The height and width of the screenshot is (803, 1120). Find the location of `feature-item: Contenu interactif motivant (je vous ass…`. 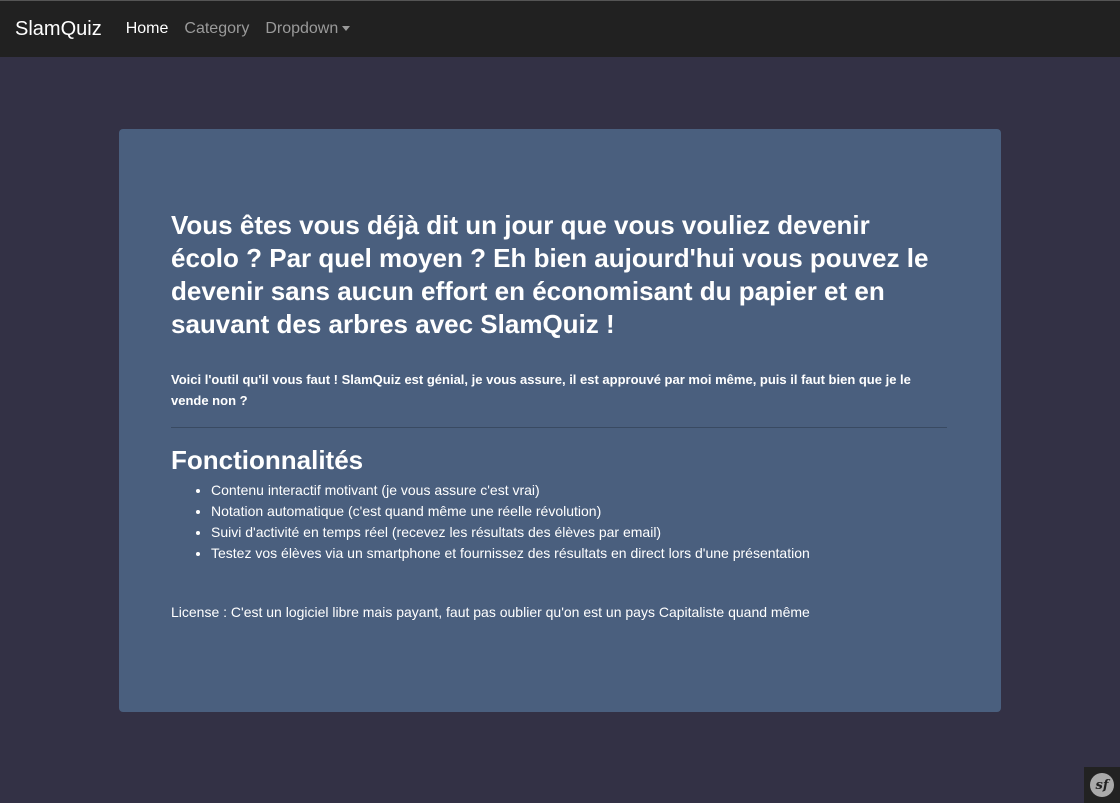

feature-item: Contenu interactif motivant (je vous ass… is located at coordinates (580, 490).